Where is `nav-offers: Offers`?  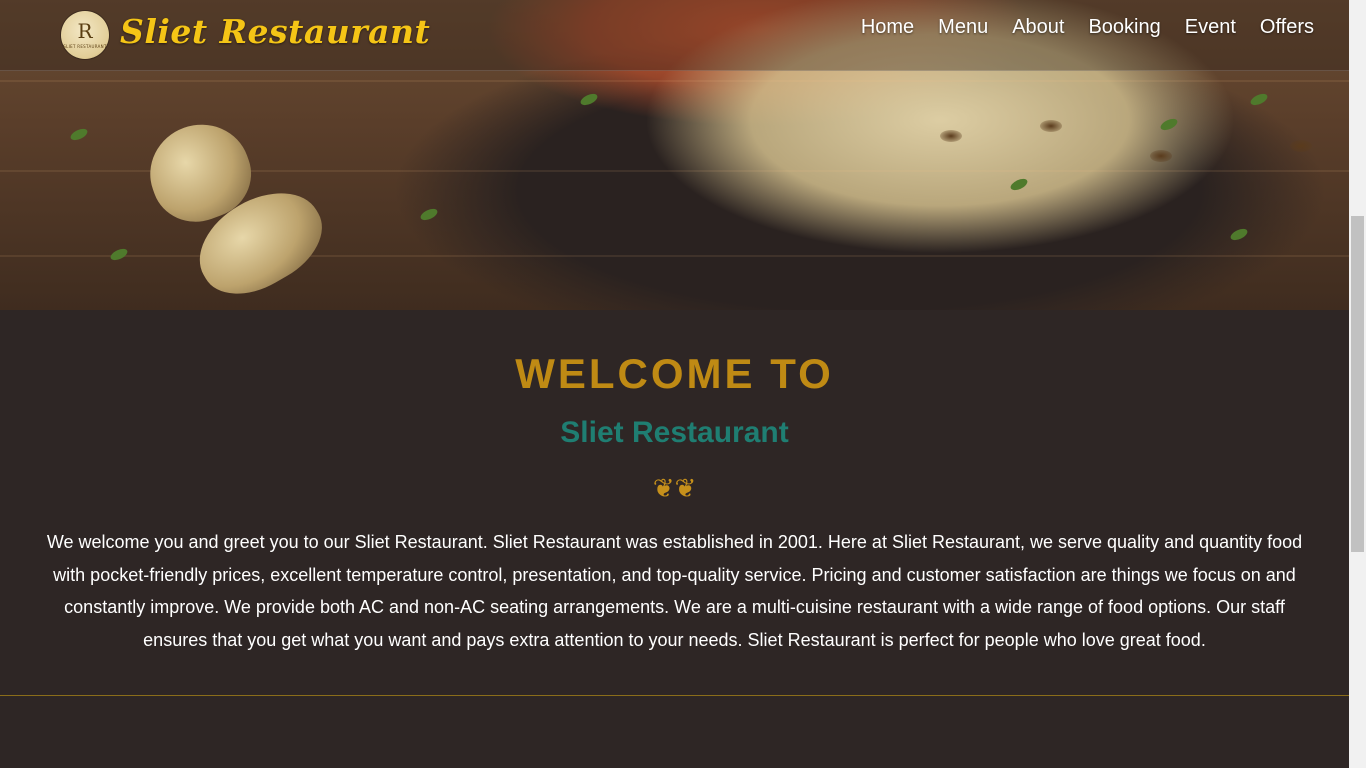
nav-offers: Offers is located at coordinates (1281, 27).